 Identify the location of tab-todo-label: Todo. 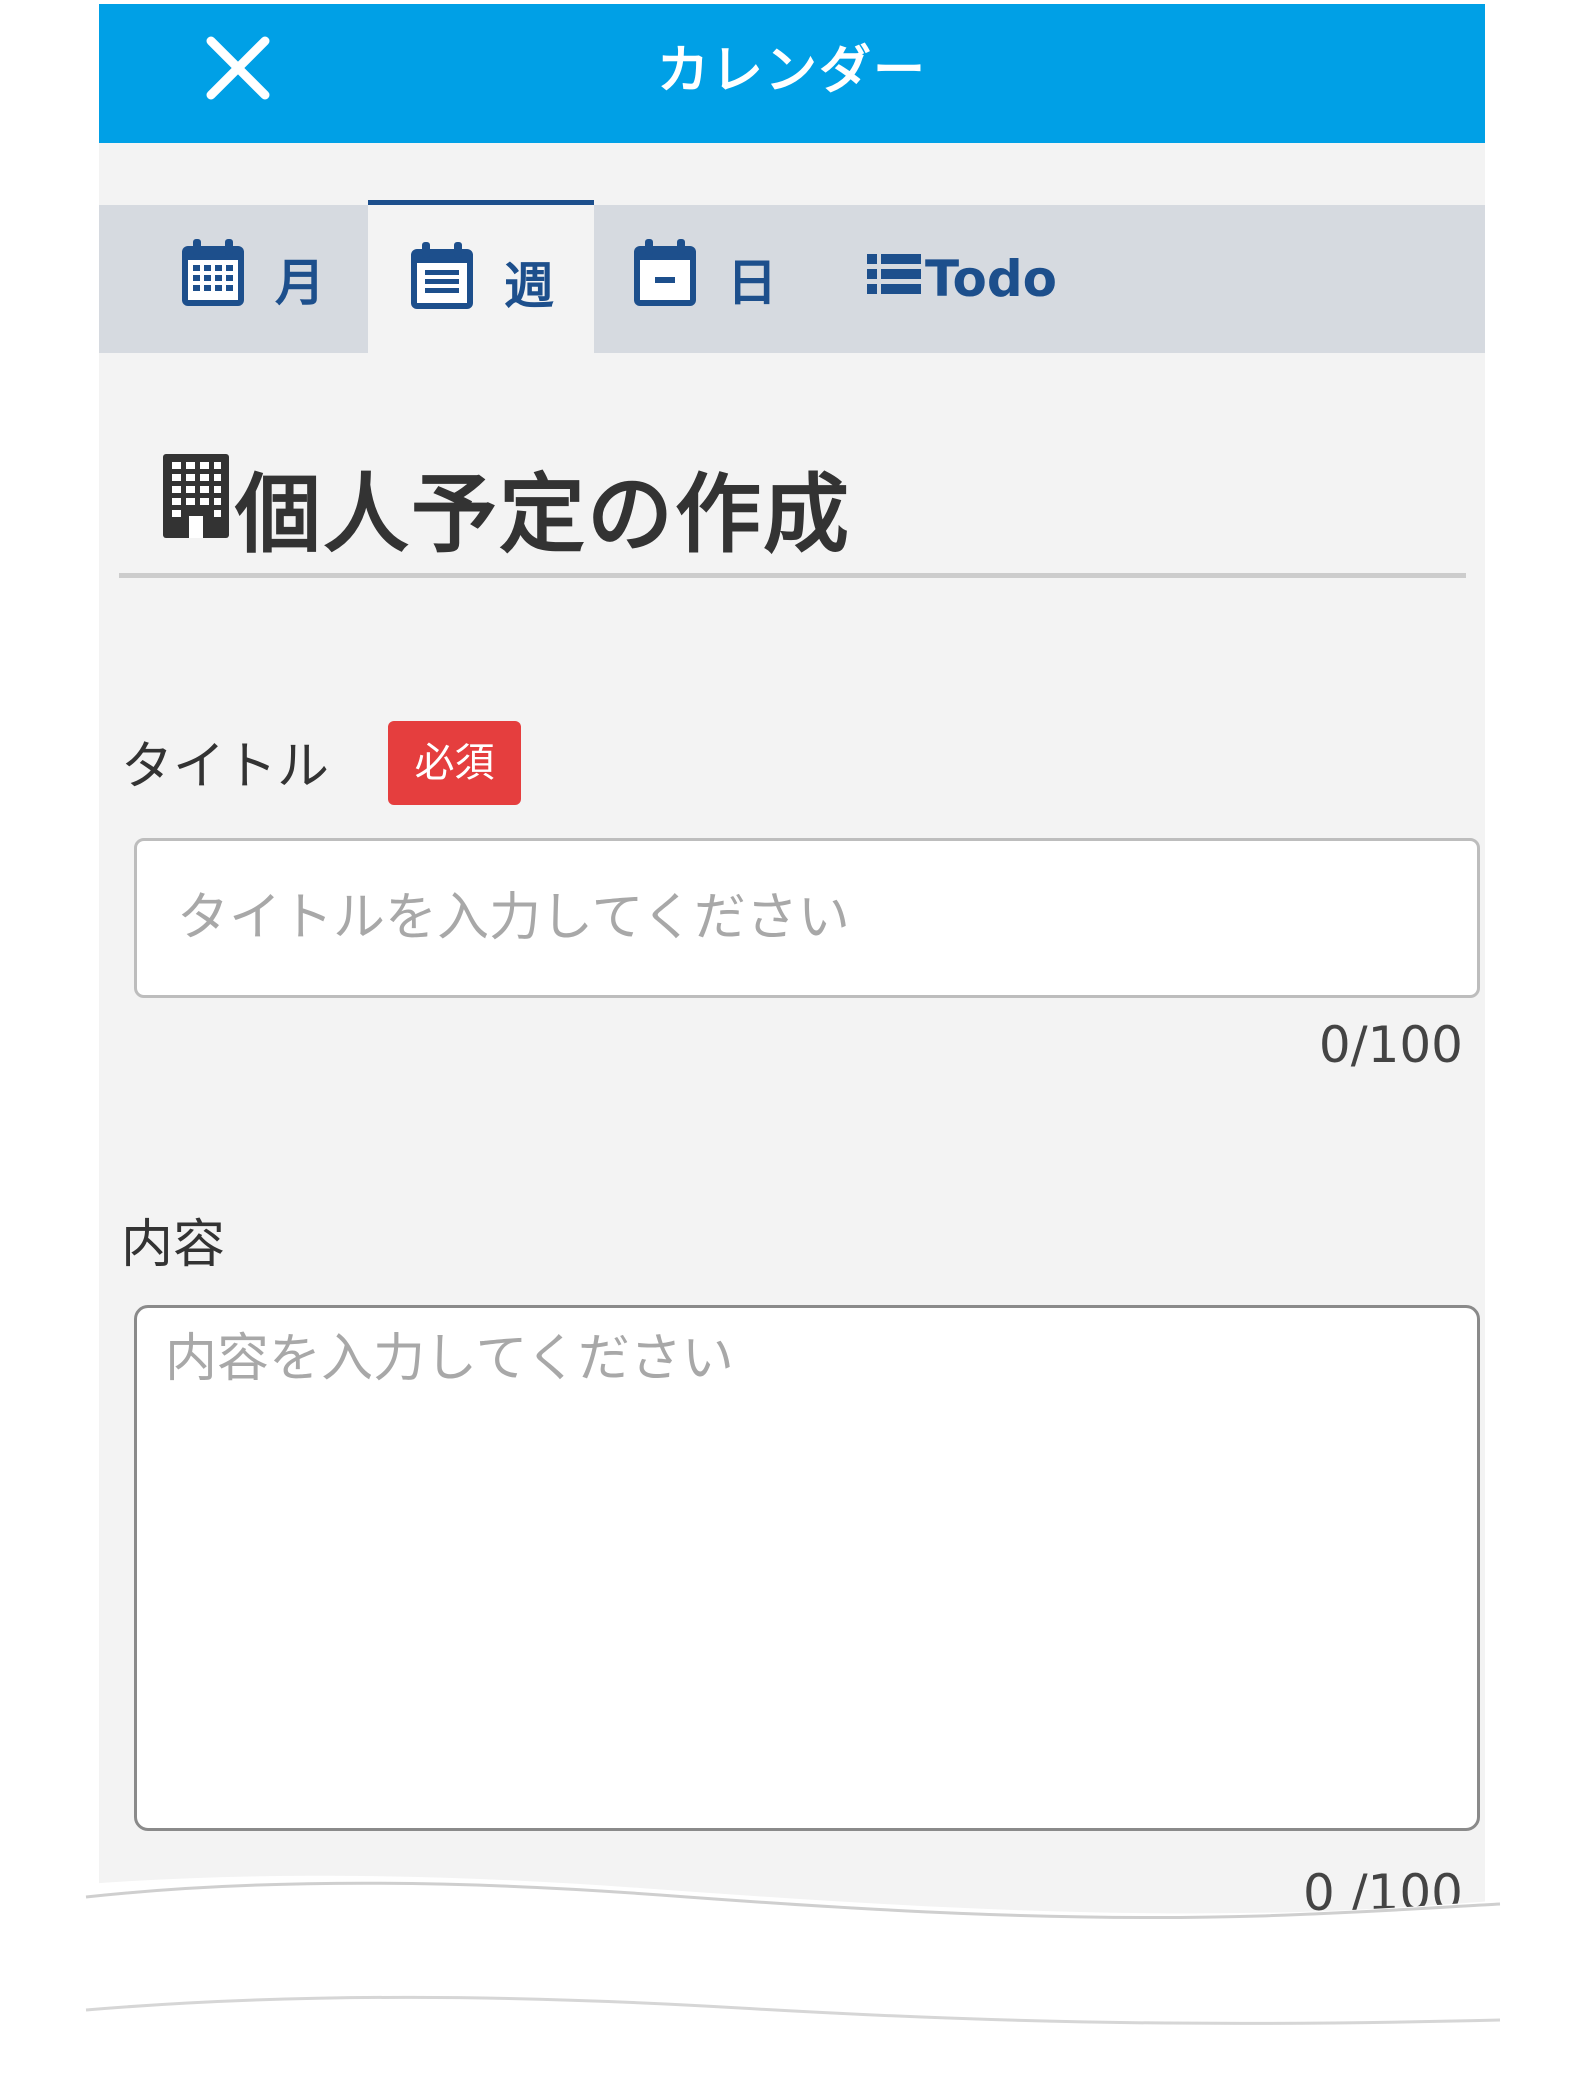
(991, 279).